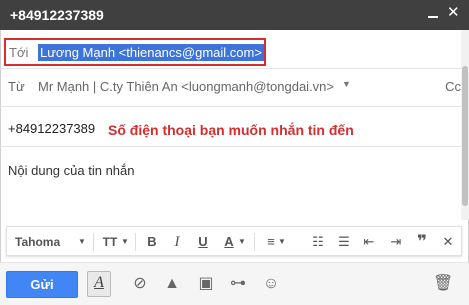 Image resolution: width=469 pixels, height=305 pixels. Describe the element at coordinates (396, 242) in the screenshot. I see `indent-more-icon: ⇥` at that location.